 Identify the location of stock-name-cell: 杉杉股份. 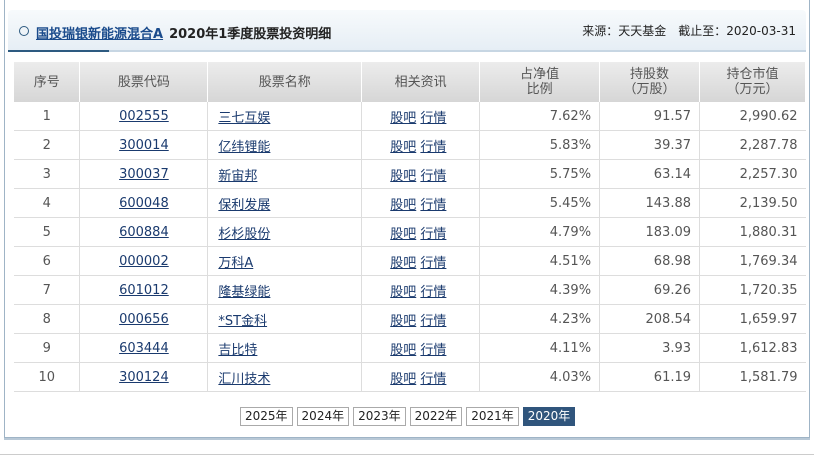
(285, 232).